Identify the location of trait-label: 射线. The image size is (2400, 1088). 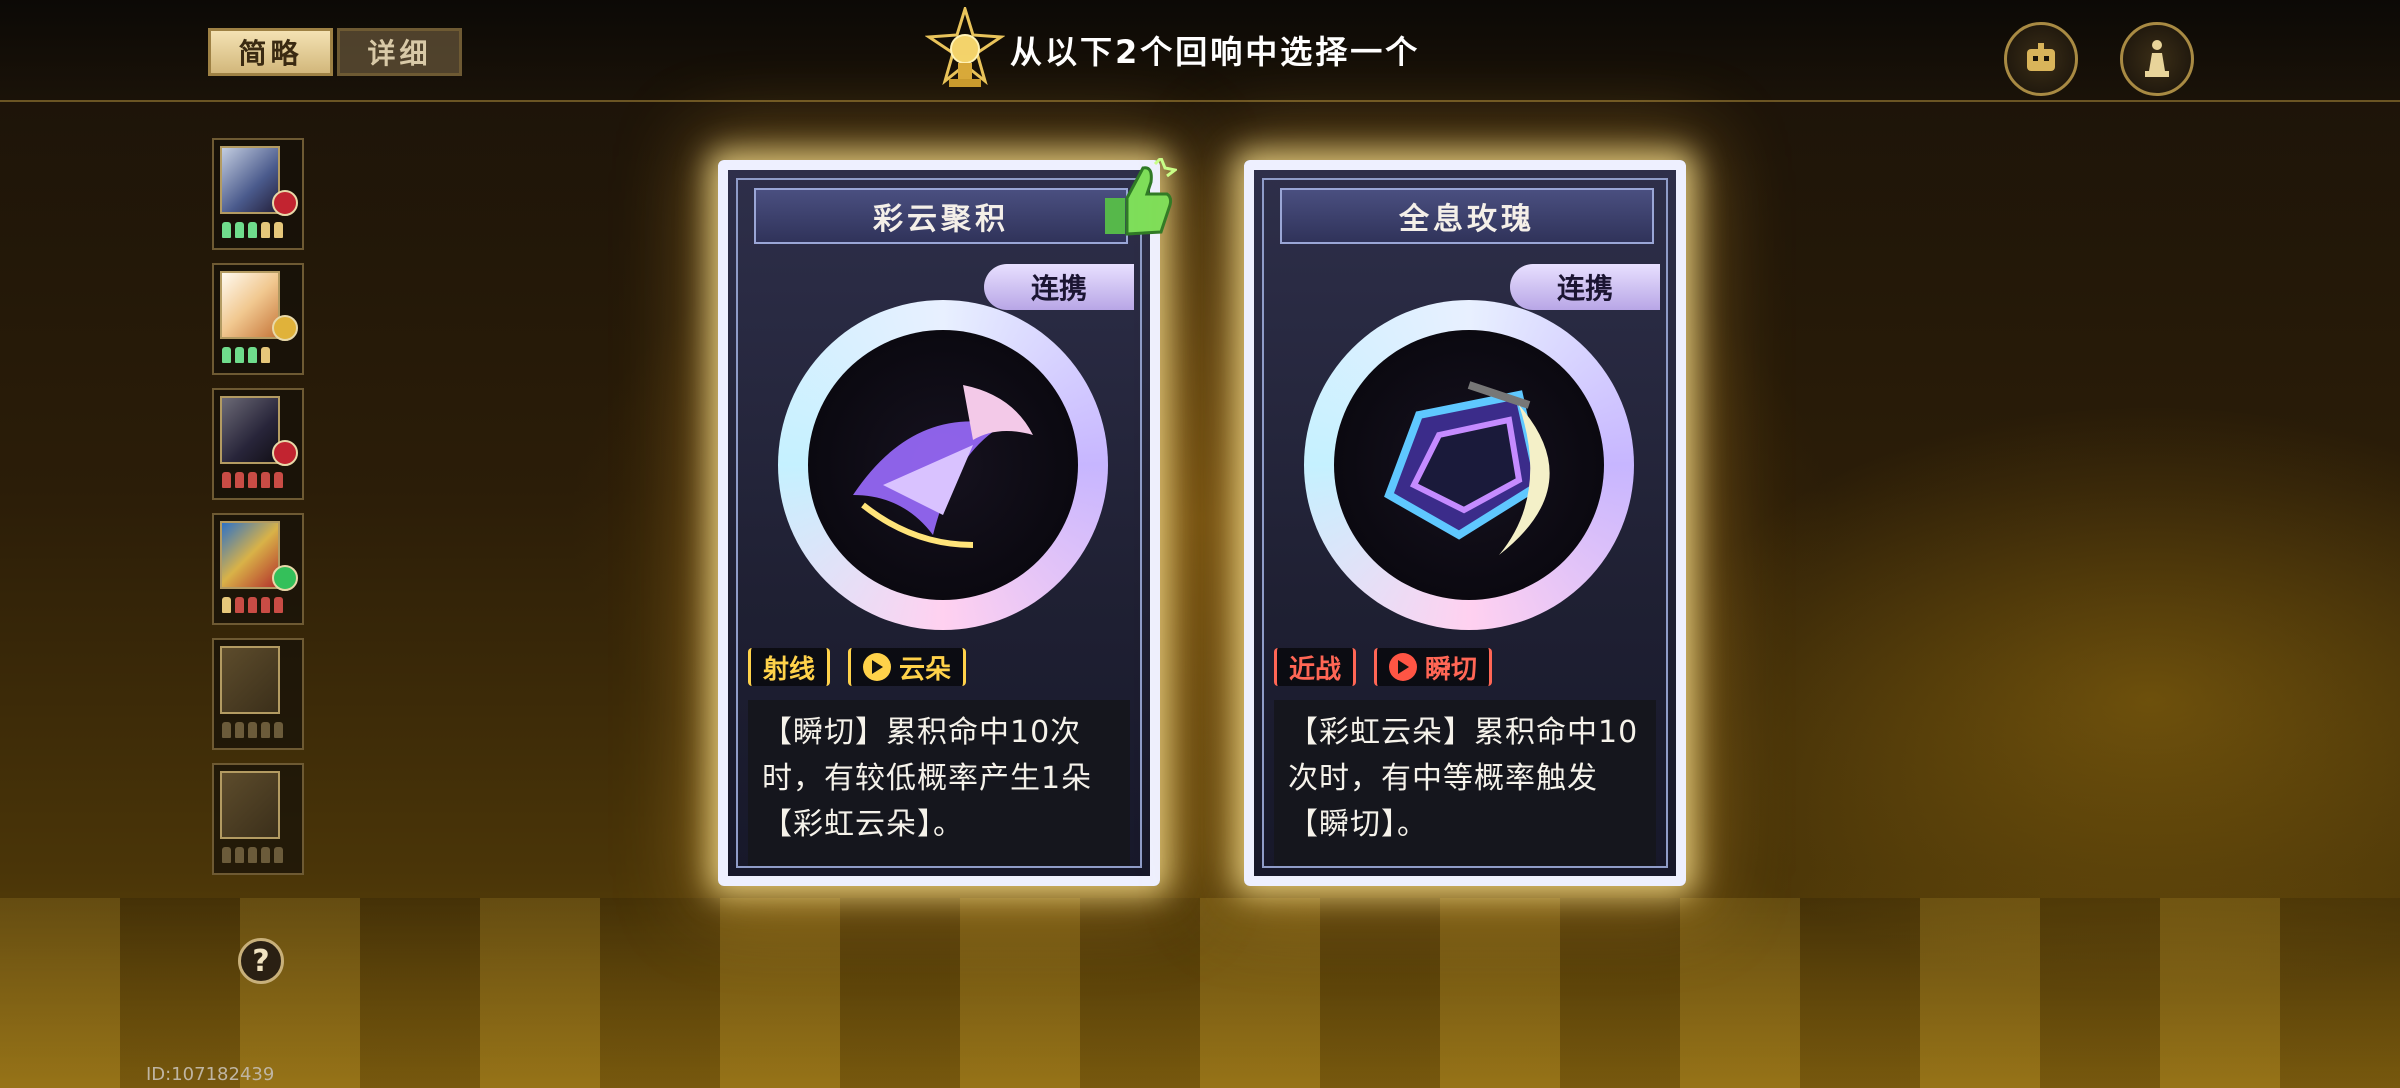
(789, 669).